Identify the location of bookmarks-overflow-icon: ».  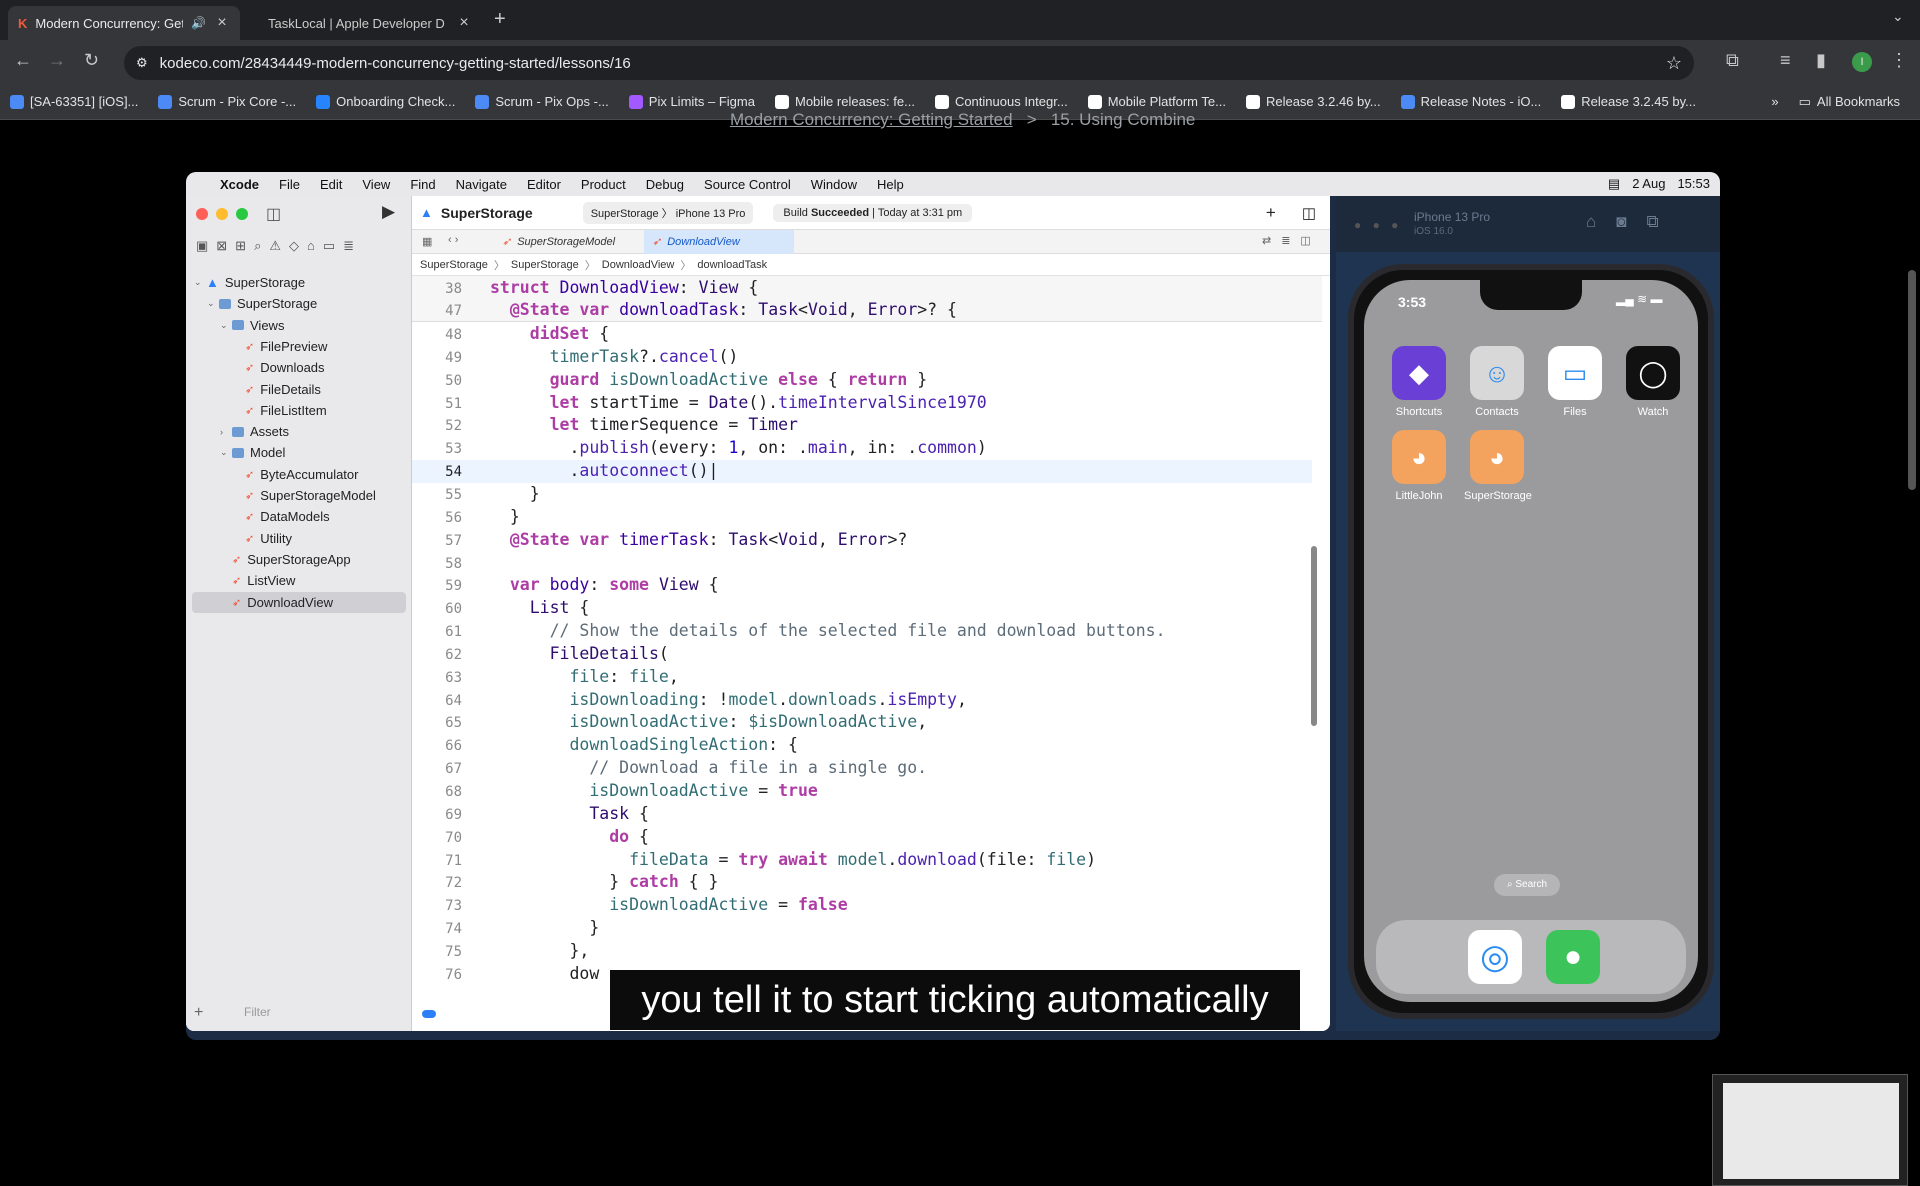
(1774, 101).